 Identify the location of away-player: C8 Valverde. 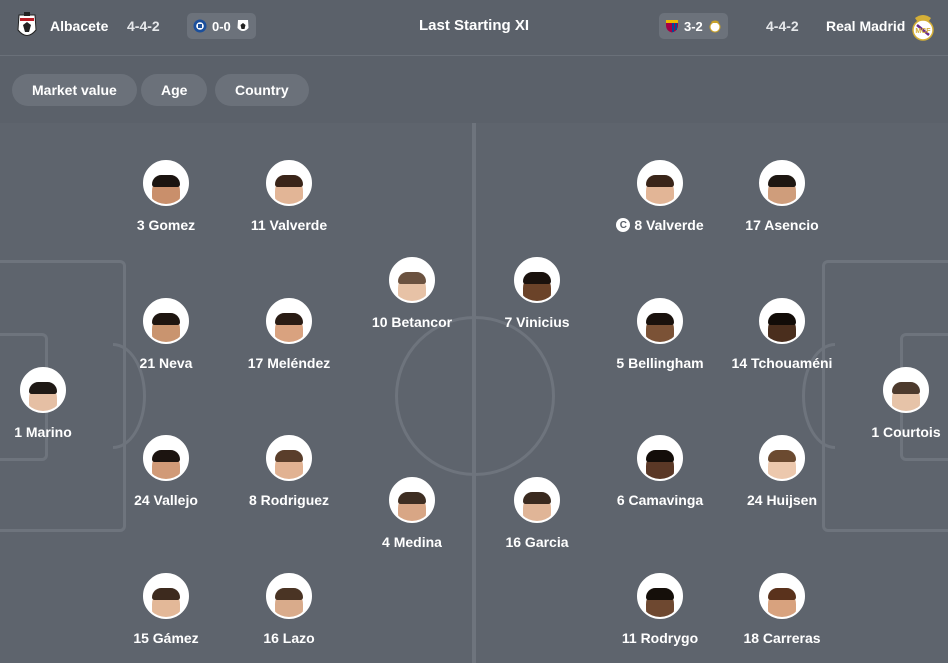
(660, 196).